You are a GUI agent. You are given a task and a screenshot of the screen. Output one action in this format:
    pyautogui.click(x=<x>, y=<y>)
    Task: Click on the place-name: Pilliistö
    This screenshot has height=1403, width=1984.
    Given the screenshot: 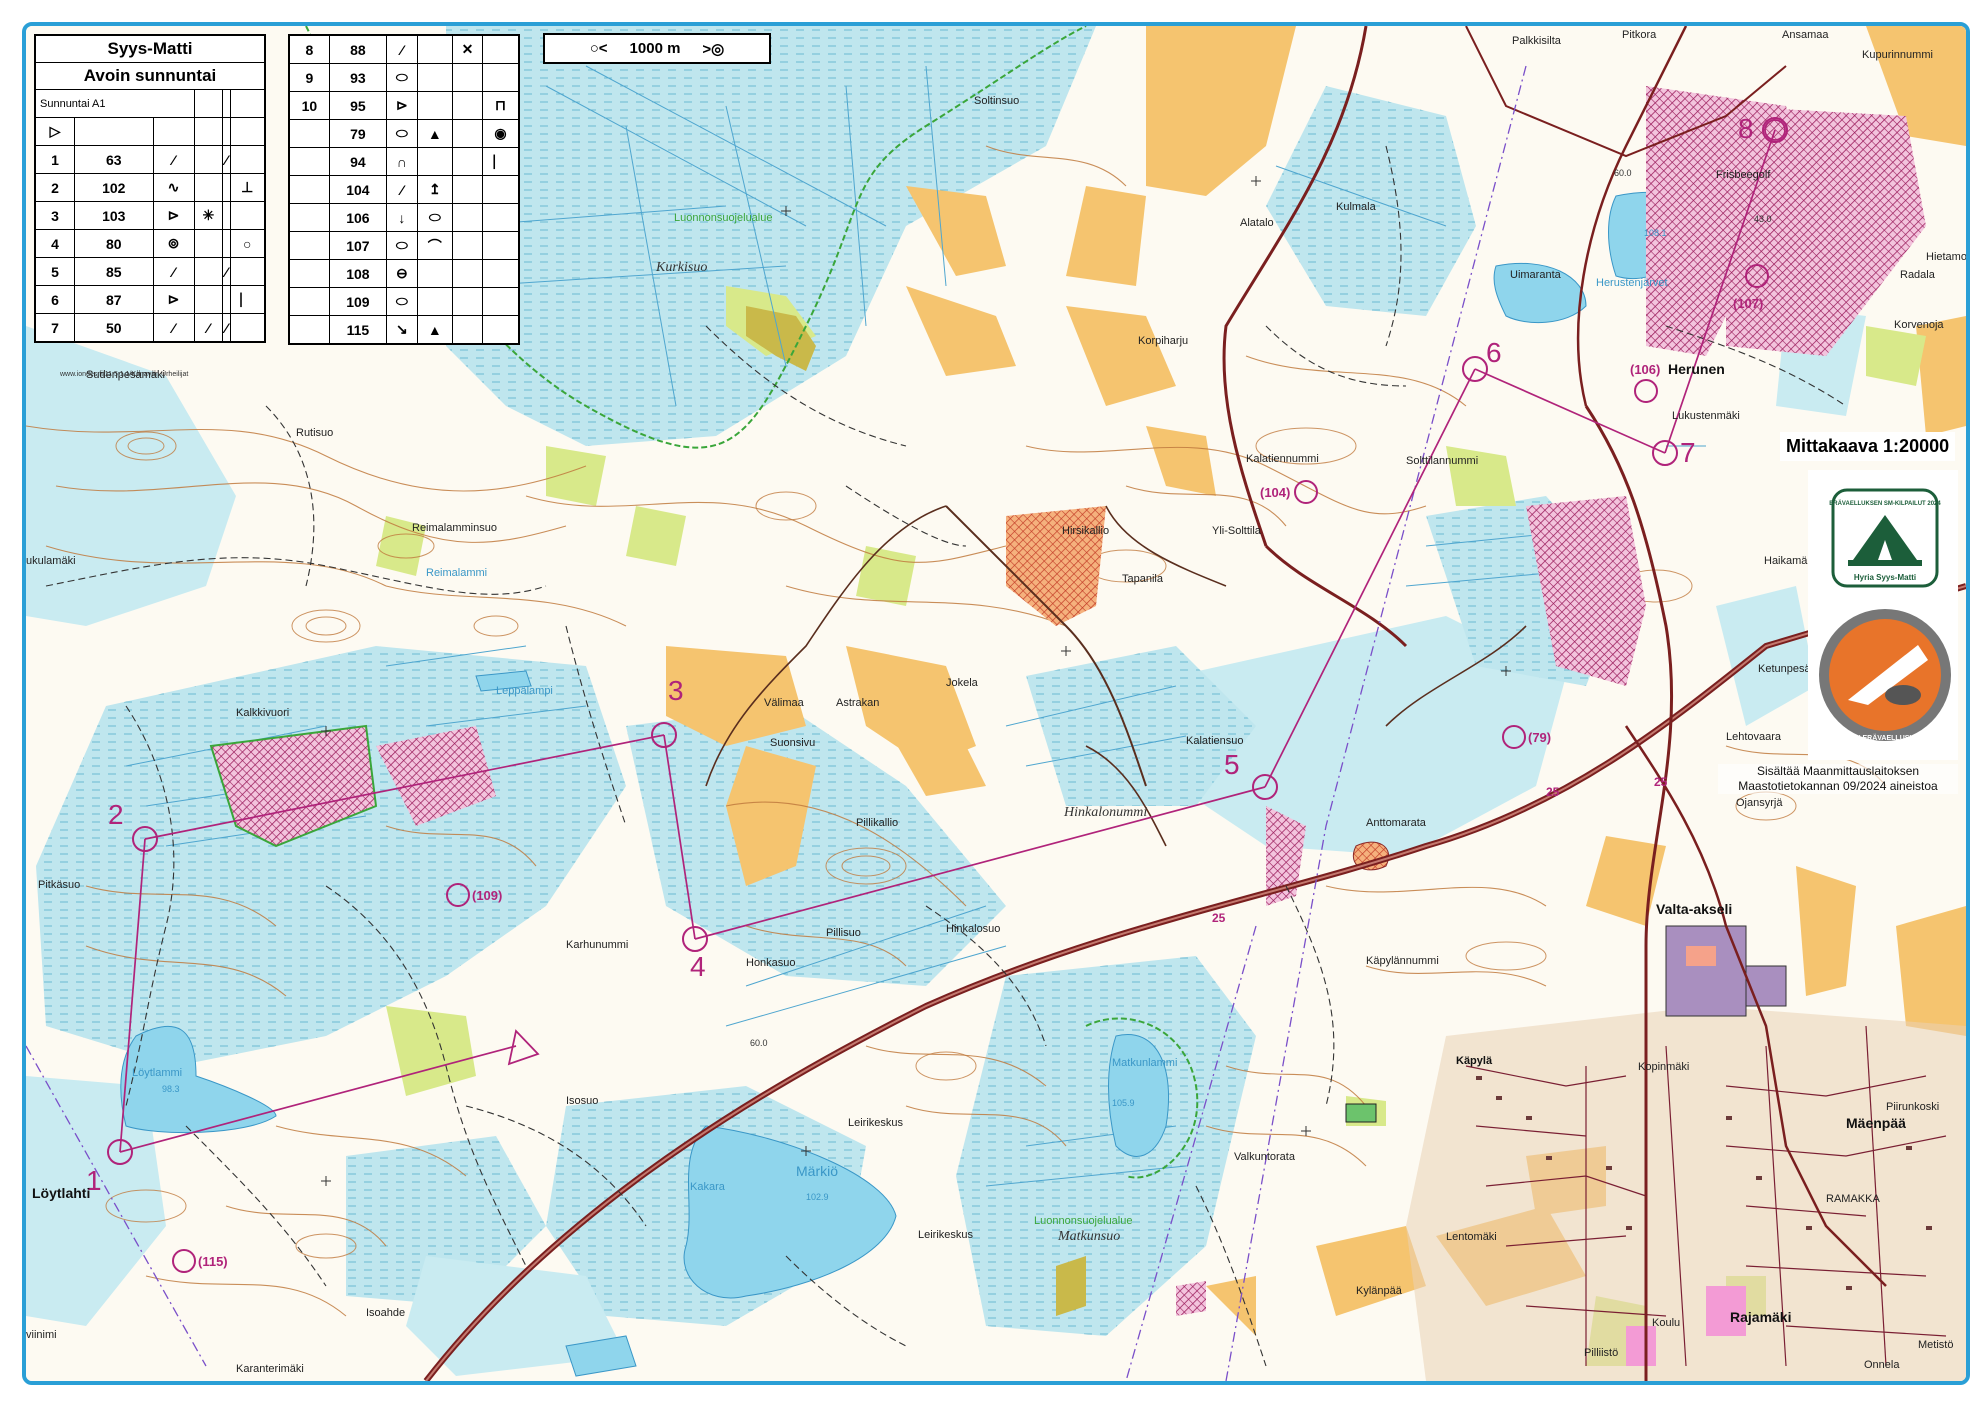 What is the action you would take?
    pyautogui.click(x=1601, y=1353)
    